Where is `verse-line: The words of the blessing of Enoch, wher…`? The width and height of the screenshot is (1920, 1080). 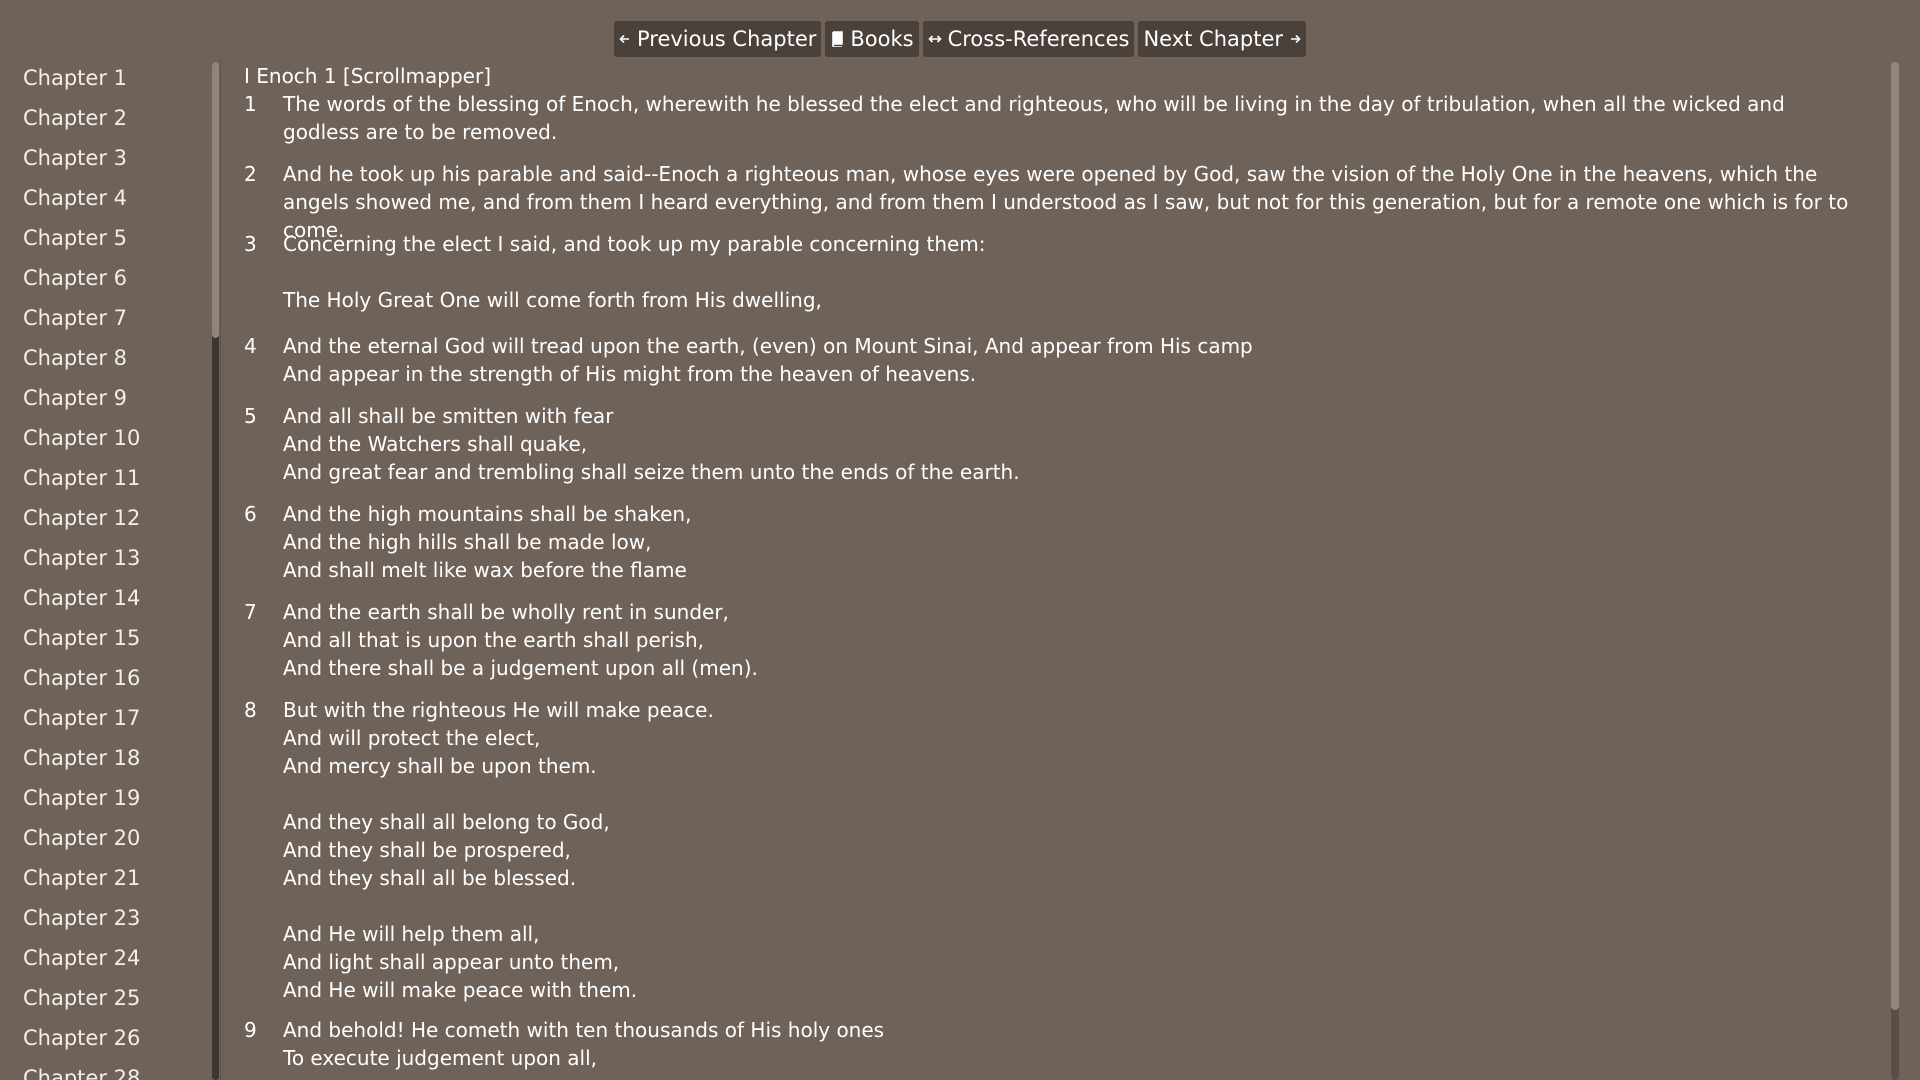
verse-line: The words of the blessing of Enoch, wher… is located at coordinates (1034, 118).